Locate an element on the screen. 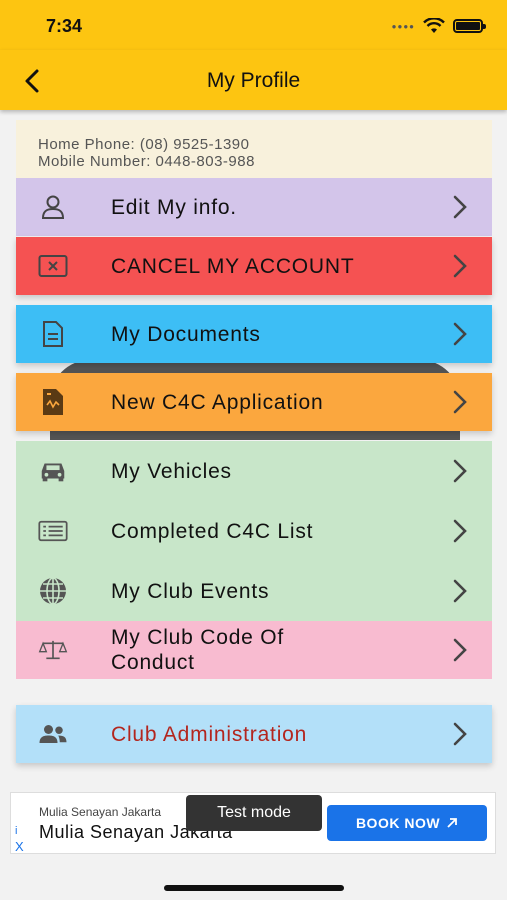 The image size is (507, 900). ad-close-icon: X is located at coordinates (19, 846).